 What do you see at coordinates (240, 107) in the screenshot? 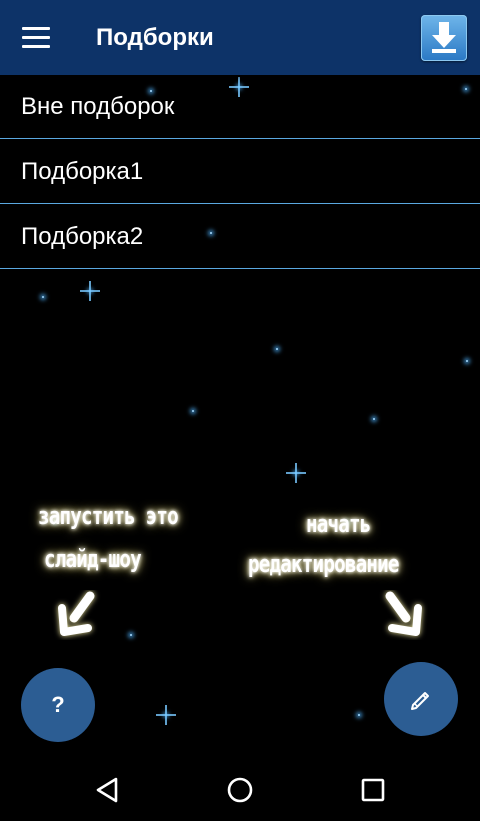
I see `list-item-outside-collections: Вне подборок` at bounding box center [240, 107].